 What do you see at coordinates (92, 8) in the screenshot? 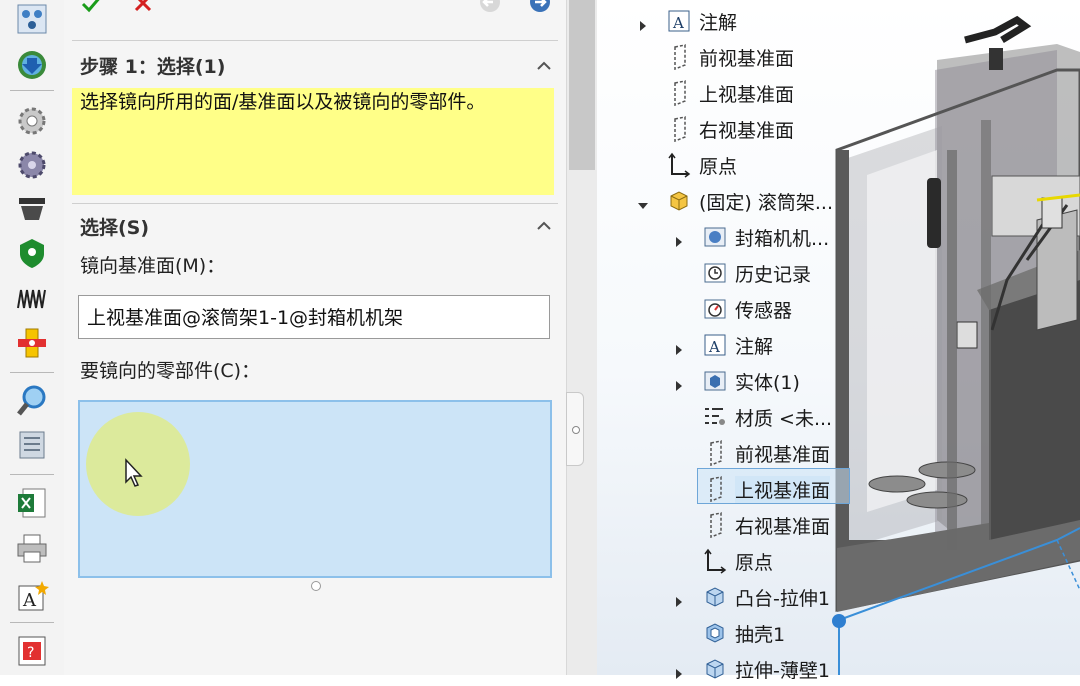
I see `check-icon` at bounding box center [92, 8].